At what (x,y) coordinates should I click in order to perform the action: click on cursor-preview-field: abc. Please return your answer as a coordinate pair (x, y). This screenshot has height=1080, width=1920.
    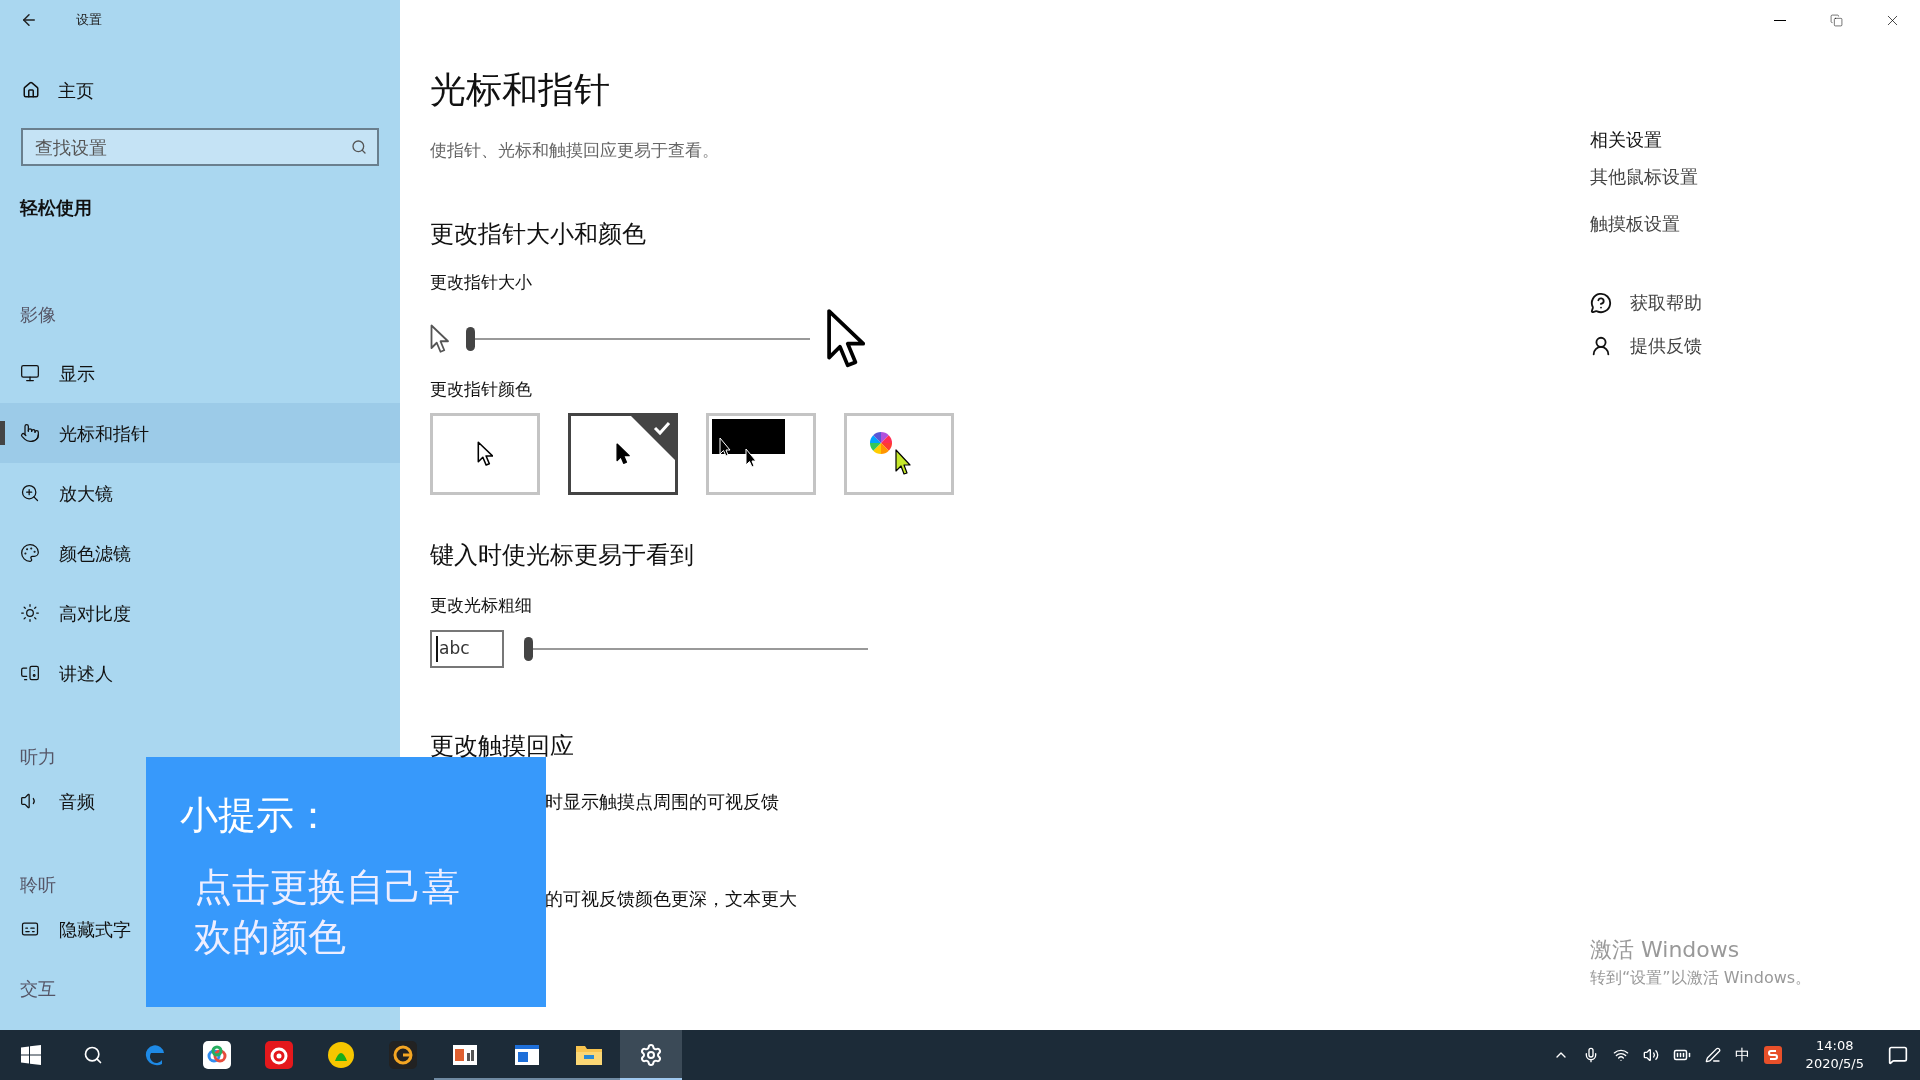
    Looking at the image, I should click on (467, 649).